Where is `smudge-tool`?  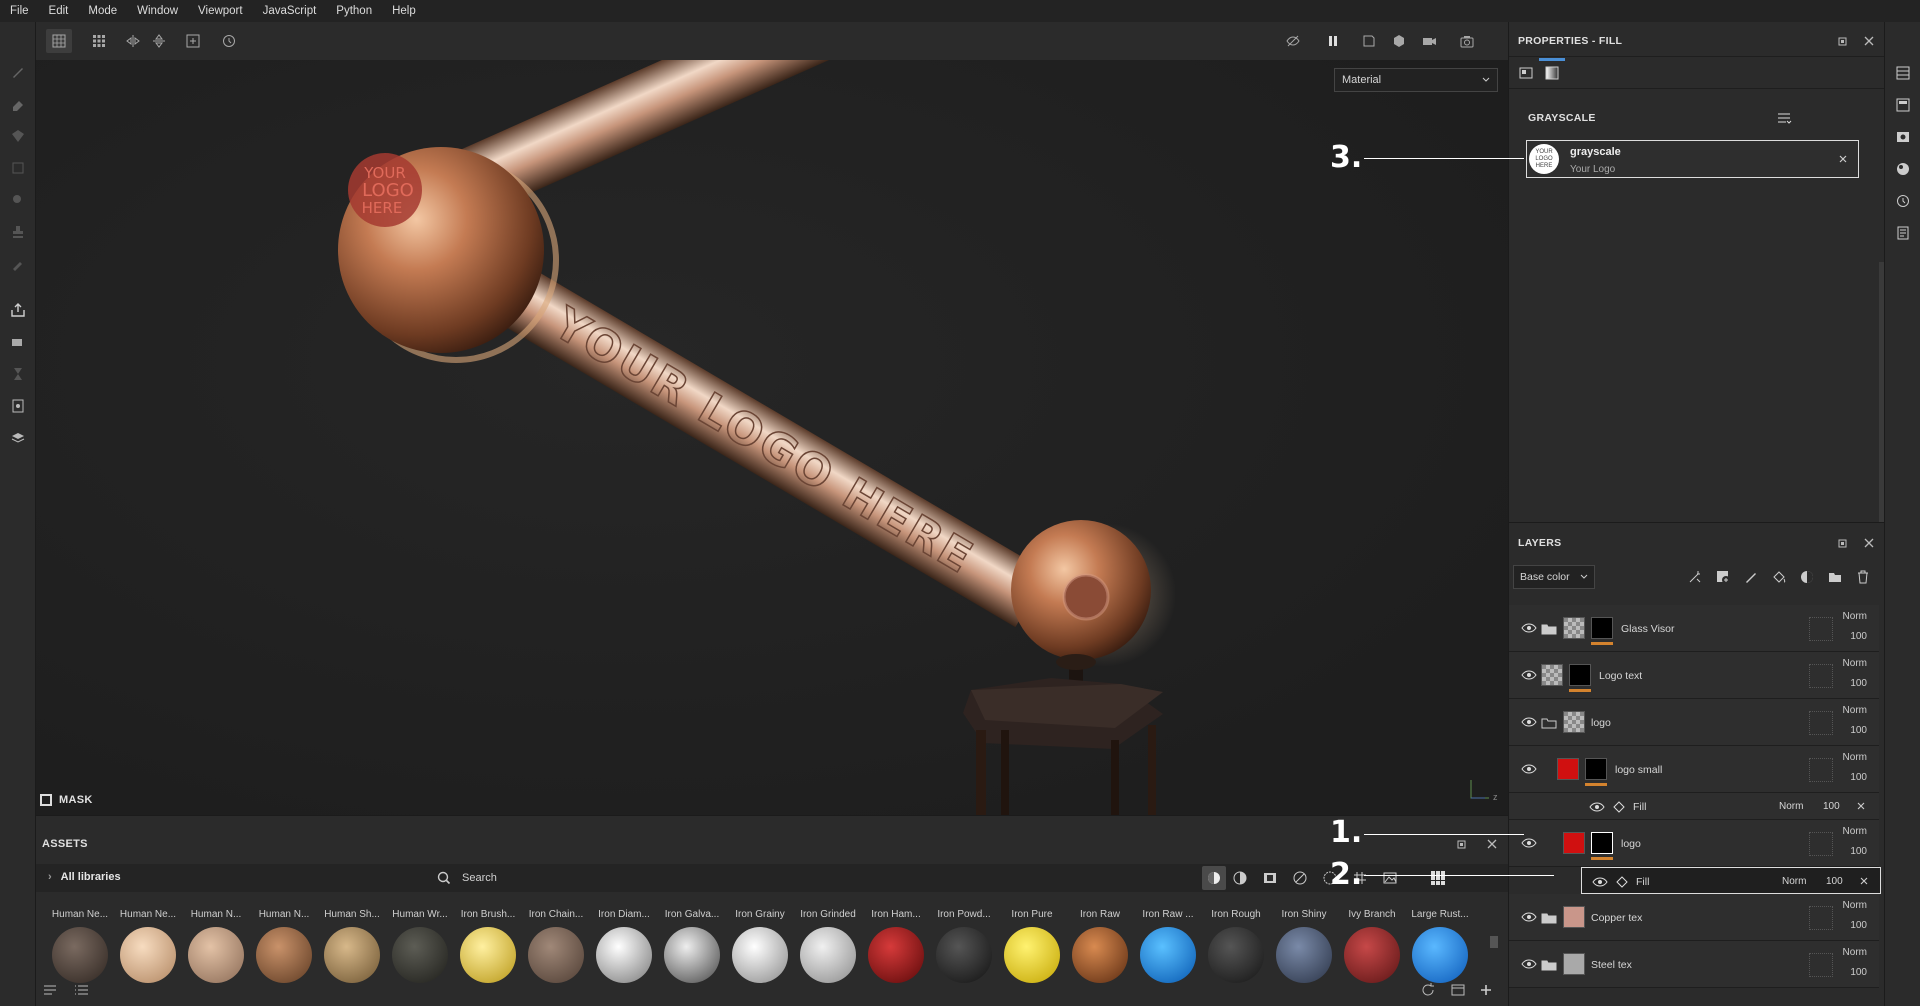 smudge-tool is located at coordinates (18, 200).